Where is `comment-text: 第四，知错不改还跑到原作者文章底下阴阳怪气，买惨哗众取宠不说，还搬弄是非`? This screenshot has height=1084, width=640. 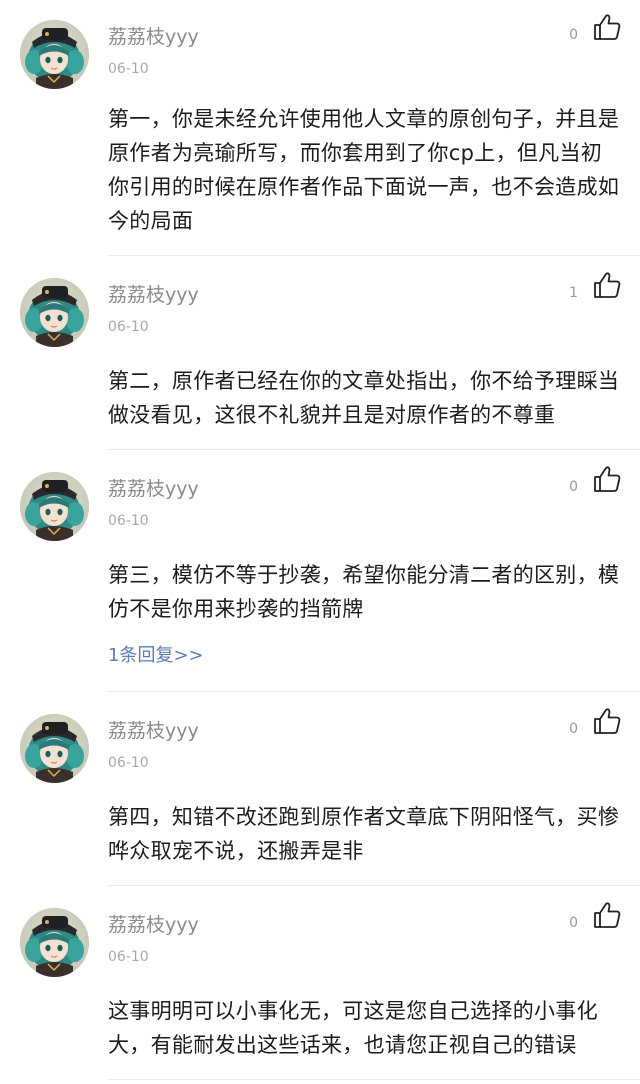
comment-text: 第四，知错不改还跑到原作者文章底下阴阳怪气，买惨哗众取宠不说，还搬弄是非 is located at coordinates (364, 834).